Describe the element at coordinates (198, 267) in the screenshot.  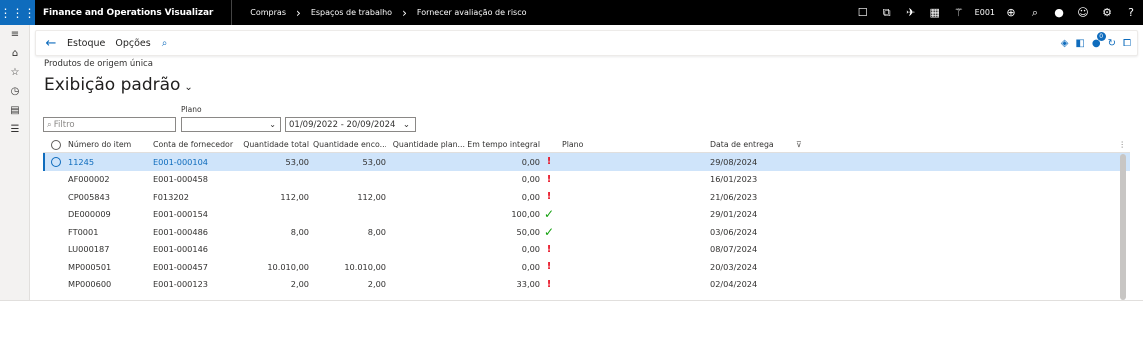
I see `vendor-account-cell: E001-000457` at that location.